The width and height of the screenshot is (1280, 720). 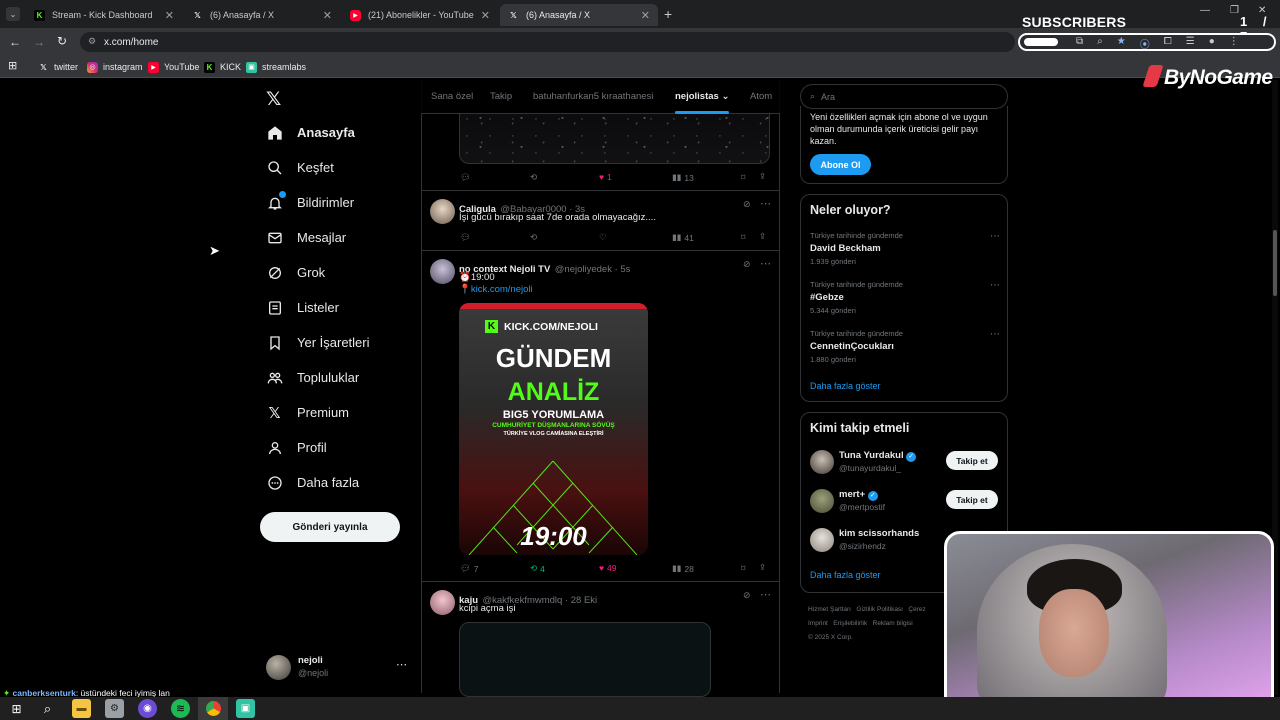 I want to click on back-icon: ←, so click(x=15, y=42).